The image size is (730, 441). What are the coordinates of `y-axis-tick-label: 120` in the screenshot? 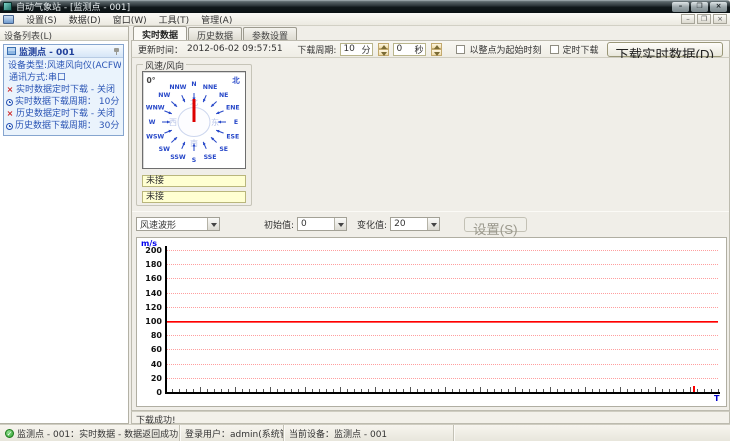 It's located at (153, 307).